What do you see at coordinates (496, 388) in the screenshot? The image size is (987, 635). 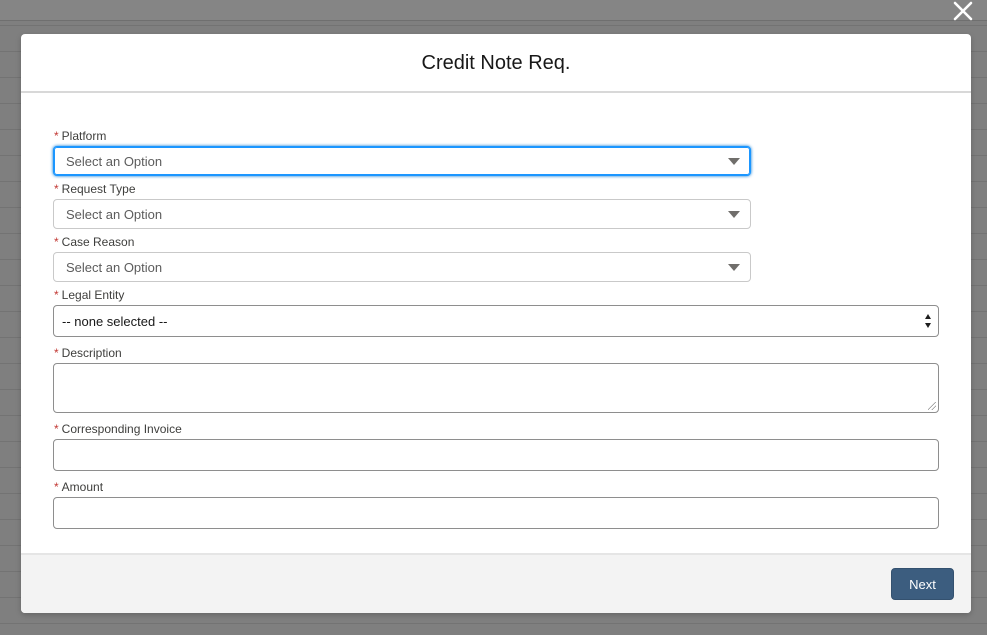 I see `description-textarea` at bounding box center [496, 388].